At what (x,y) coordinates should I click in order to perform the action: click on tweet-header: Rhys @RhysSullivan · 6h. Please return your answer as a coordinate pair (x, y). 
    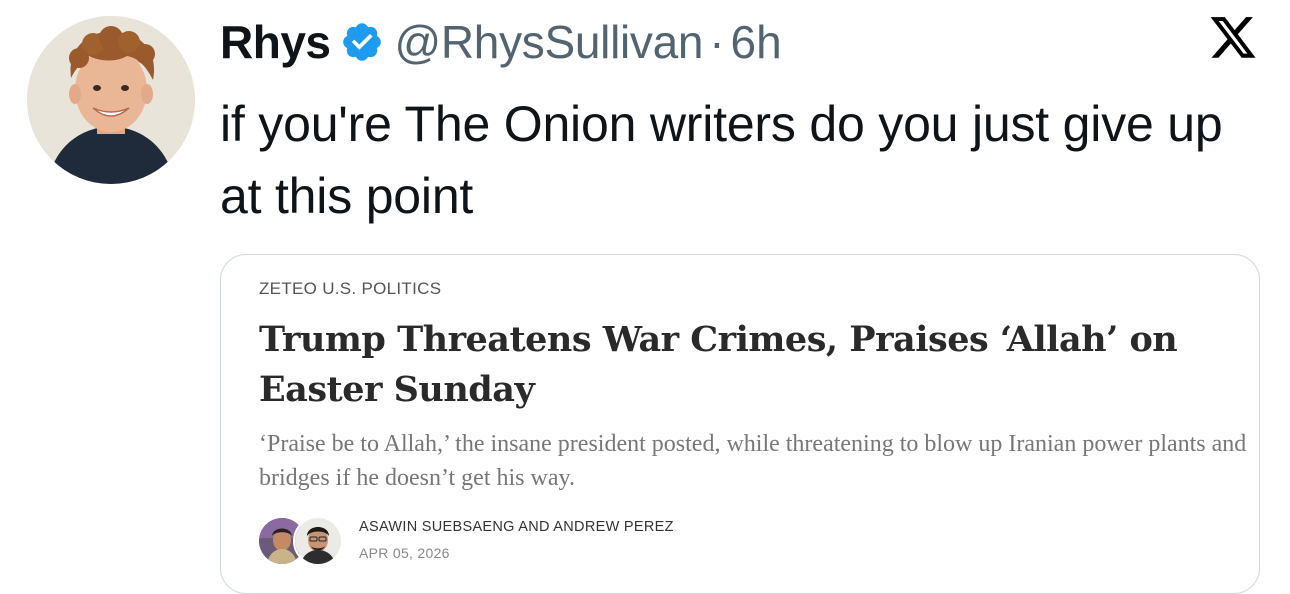
    Looking at the image, I should click on (501, 42).